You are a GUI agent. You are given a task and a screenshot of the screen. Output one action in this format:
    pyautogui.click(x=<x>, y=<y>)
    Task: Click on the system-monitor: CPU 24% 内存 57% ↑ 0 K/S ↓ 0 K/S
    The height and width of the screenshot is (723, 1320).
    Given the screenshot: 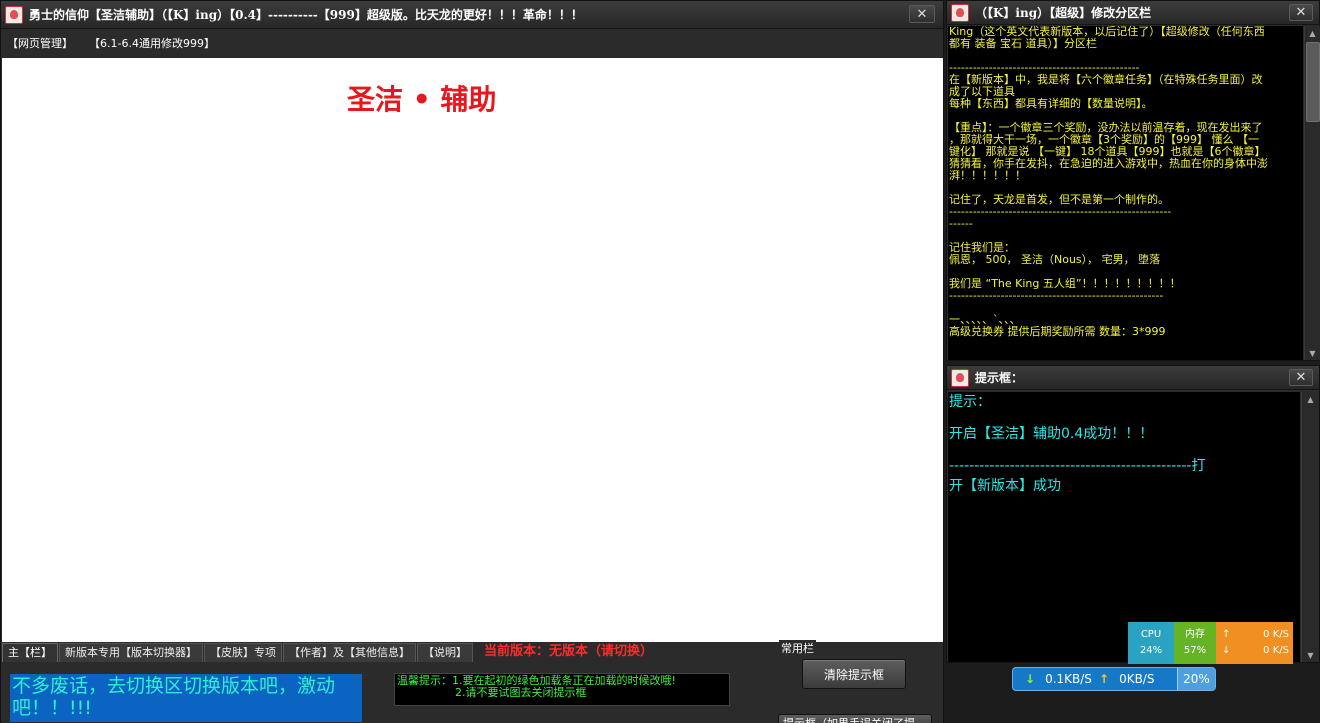 What is the action you would take?
    pyautogui.click(x=1210, y=643)
    